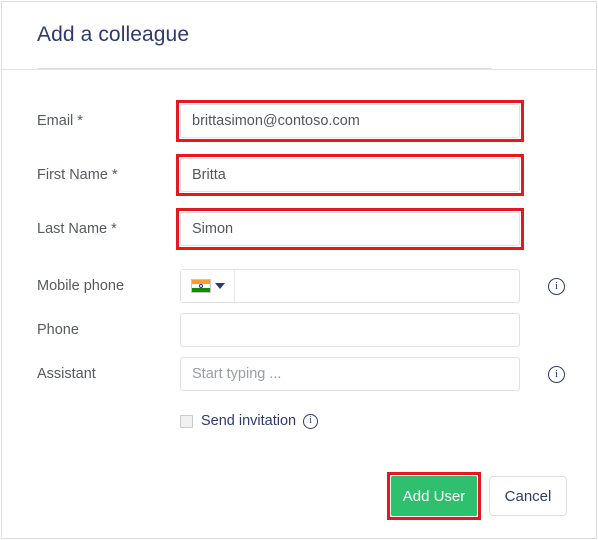  I want to click on mobile-phone-field-wrap, so click(350, 286).